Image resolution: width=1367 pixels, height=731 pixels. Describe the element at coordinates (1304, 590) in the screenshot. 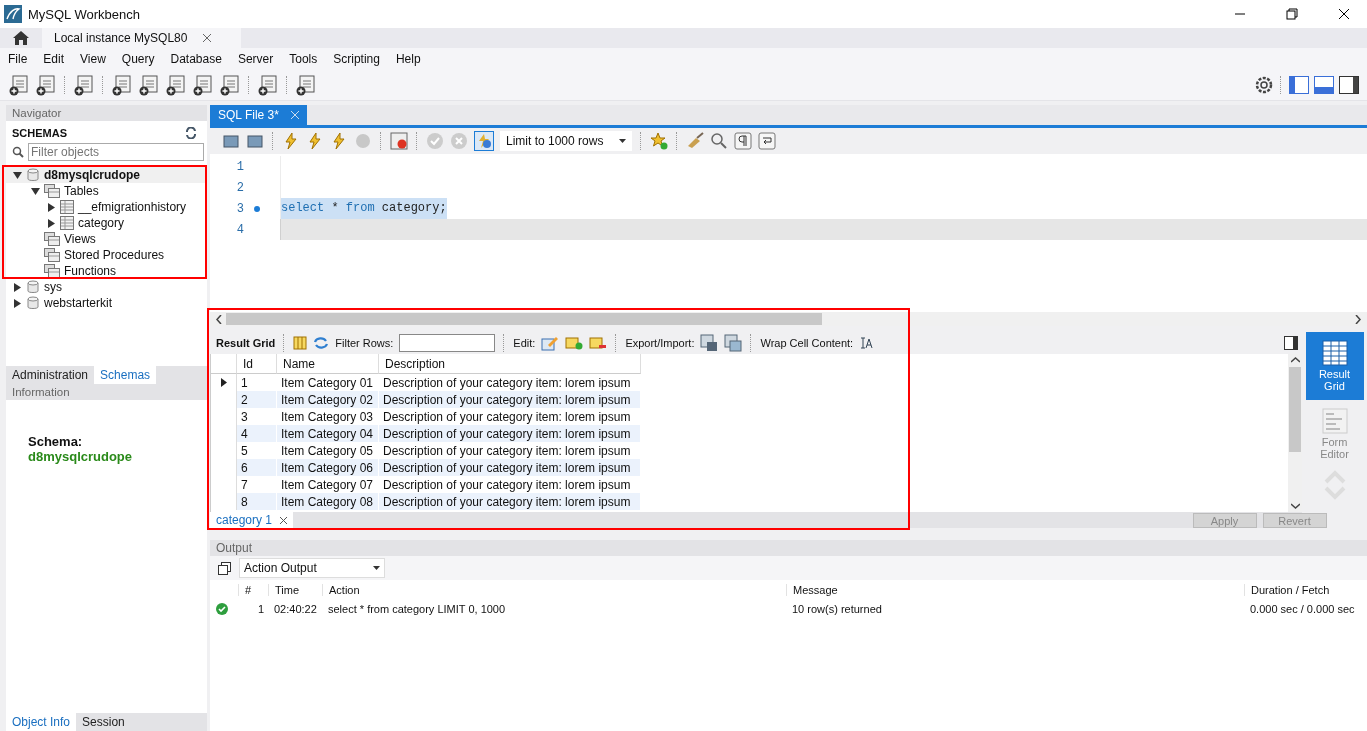

I see `column-header: Duration / Fetch` at that location.